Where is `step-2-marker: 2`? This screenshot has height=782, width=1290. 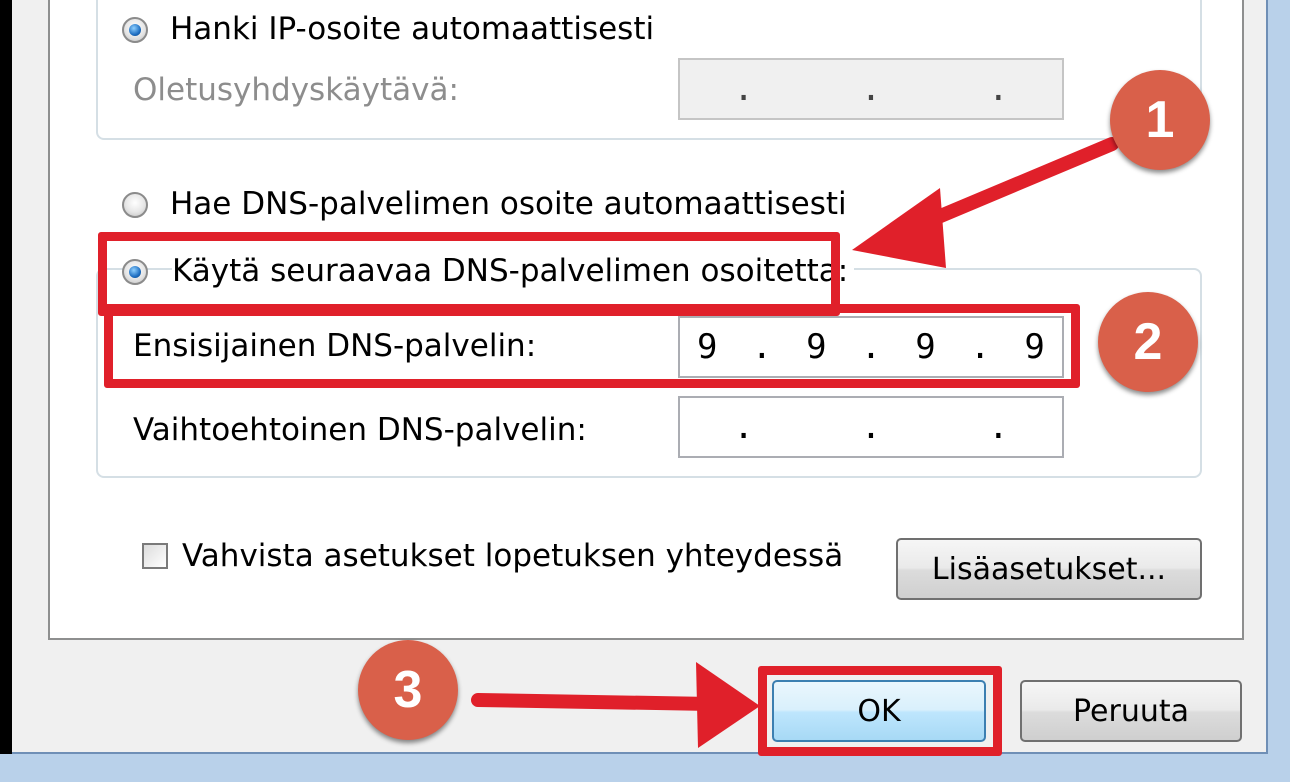 step-2-marker: 2 is located at coordinates (1148, 342).